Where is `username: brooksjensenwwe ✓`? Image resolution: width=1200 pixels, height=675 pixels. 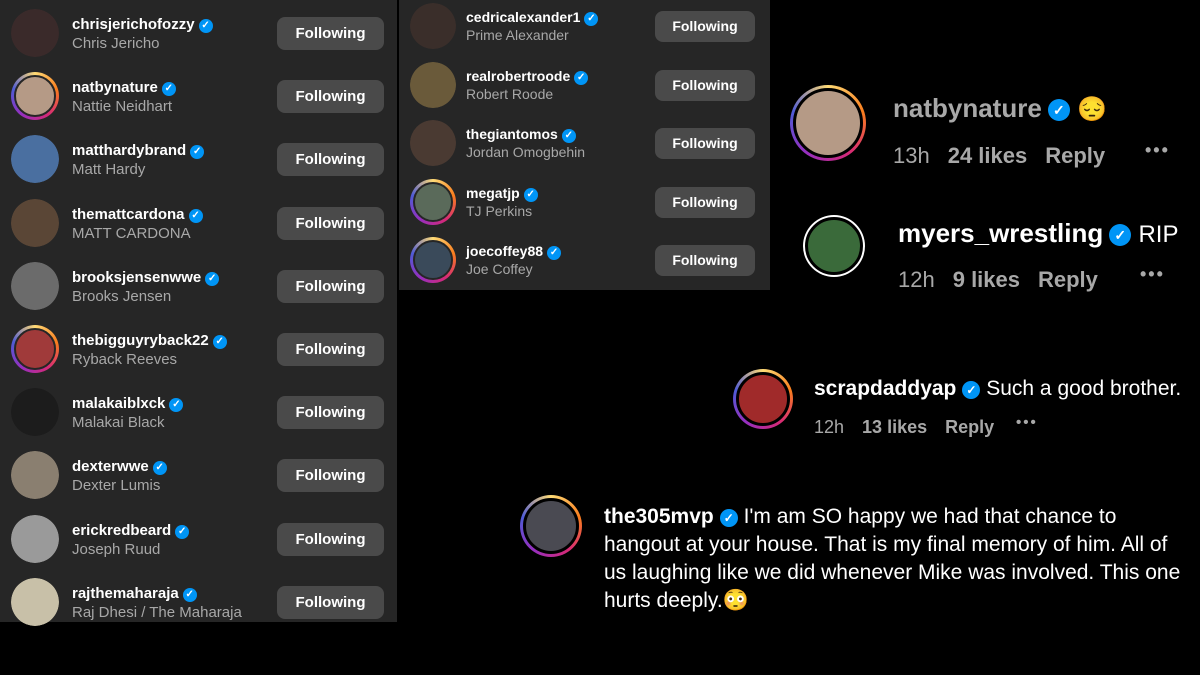 username: brooksjensenwwe ✓ is located at coordinates (146, 277).